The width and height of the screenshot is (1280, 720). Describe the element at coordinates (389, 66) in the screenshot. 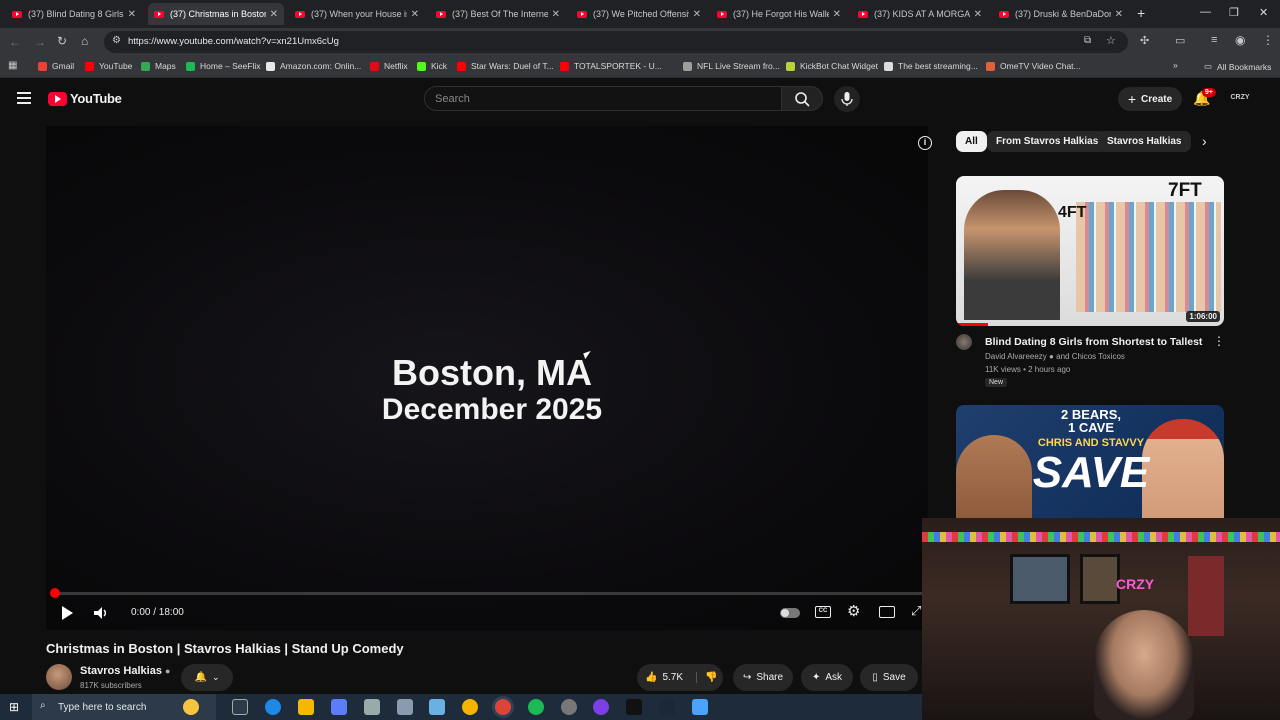

I see `bookmark-netflix: Netflix` at that location.